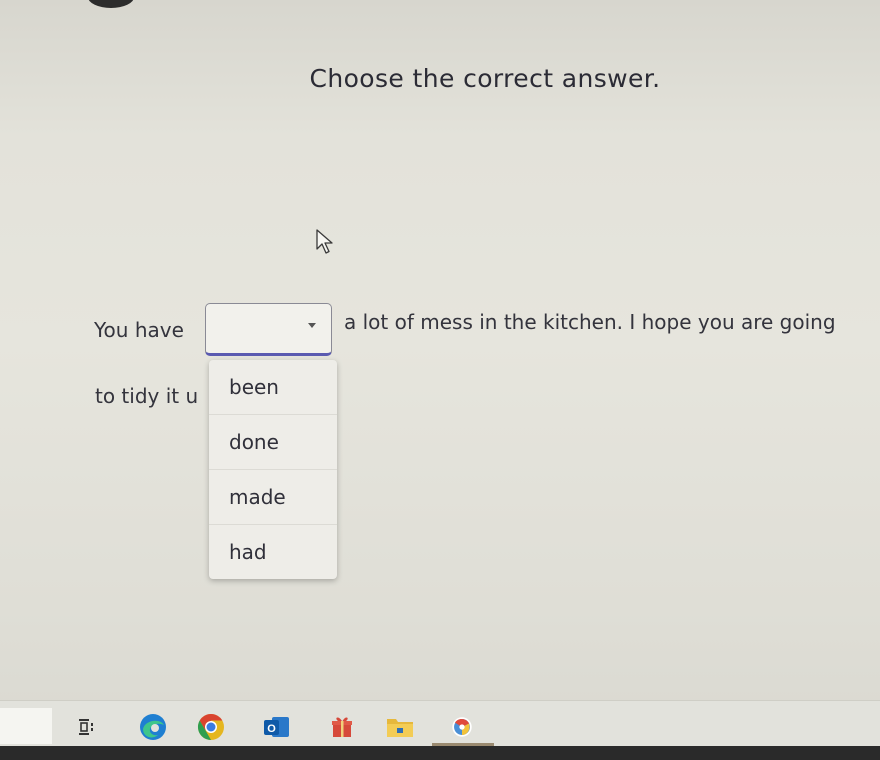  I want to click on sentence-line2: to tidy it u, so click(147, 396).